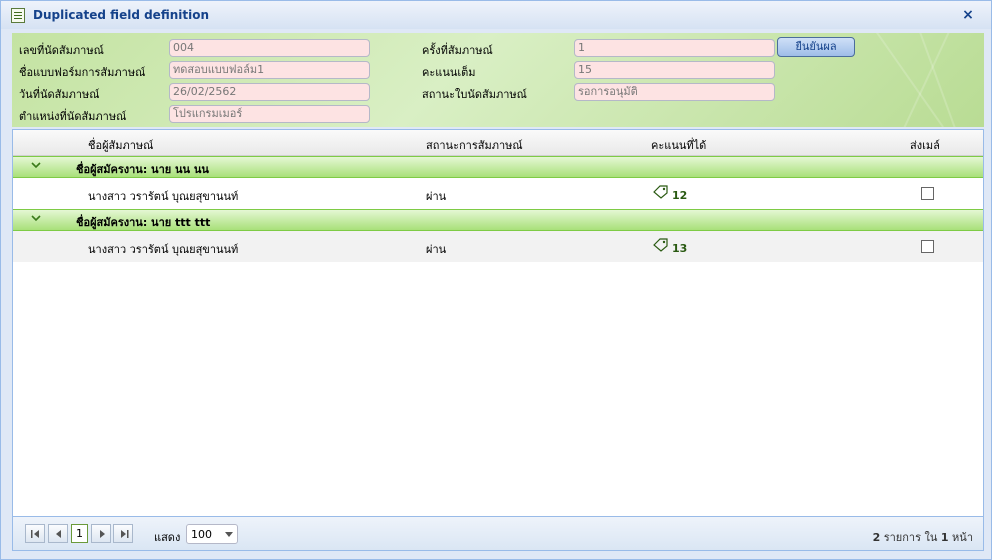 The image size is (992, 560). What do you see at coordinates (474, 94) in the screenshot?
I see `appointment-status-label: สถานะใบนัดสัมภาษณ์` at bounding box center [474, 94].